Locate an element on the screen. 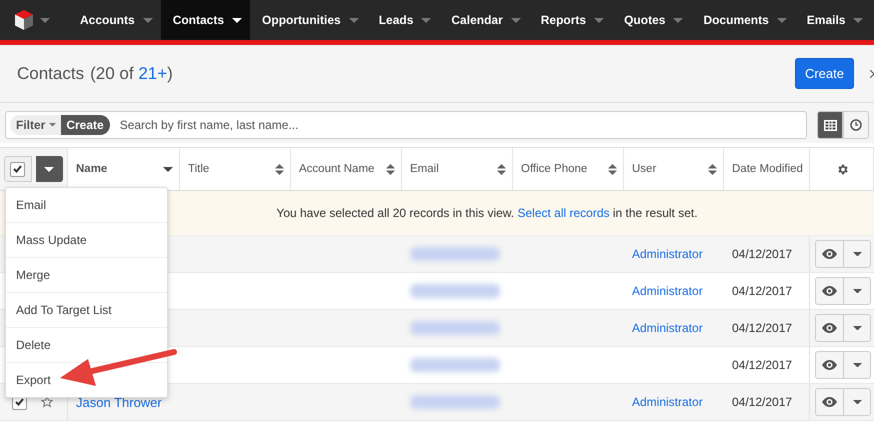  list-view-button is located at coordinates (830, 125).